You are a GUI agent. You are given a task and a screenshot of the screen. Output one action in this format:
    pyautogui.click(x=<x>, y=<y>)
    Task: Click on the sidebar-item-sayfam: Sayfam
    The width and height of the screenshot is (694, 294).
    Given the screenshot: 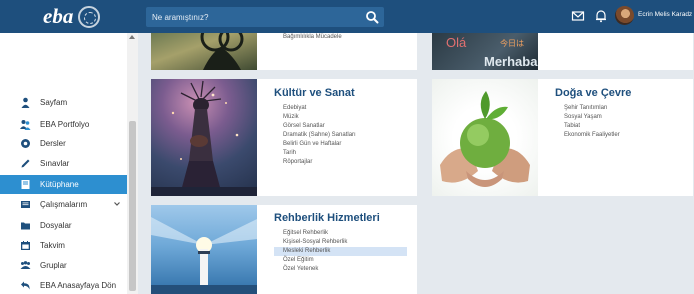 What is the action you would take?
    pyautogui.click(x=63, y=102)
    